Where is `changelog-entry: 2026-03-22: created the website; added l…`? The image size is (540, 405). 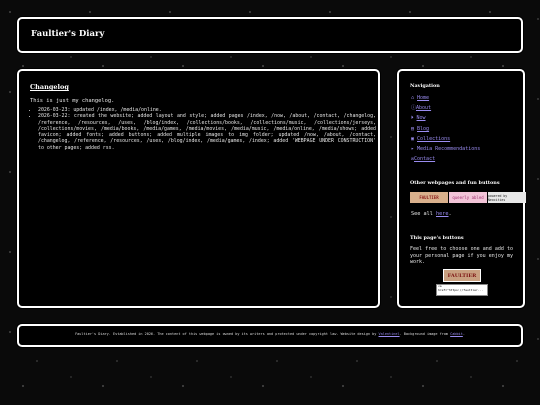
changelog-entry: 2026-03-22: created the website; added l… is located at coordinates (207, 132).